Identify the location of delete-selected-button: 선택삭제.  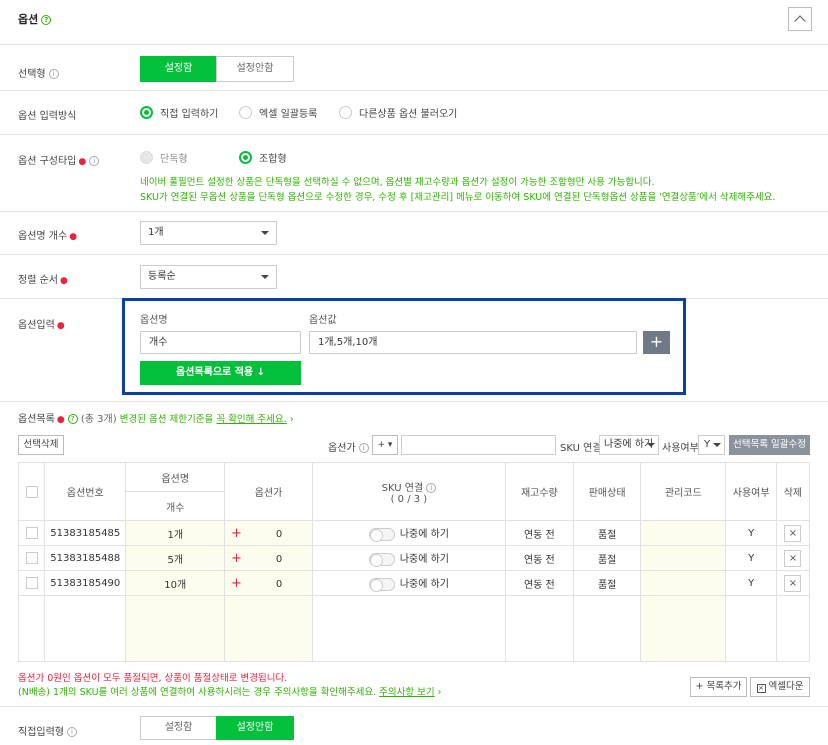
(41, 445).